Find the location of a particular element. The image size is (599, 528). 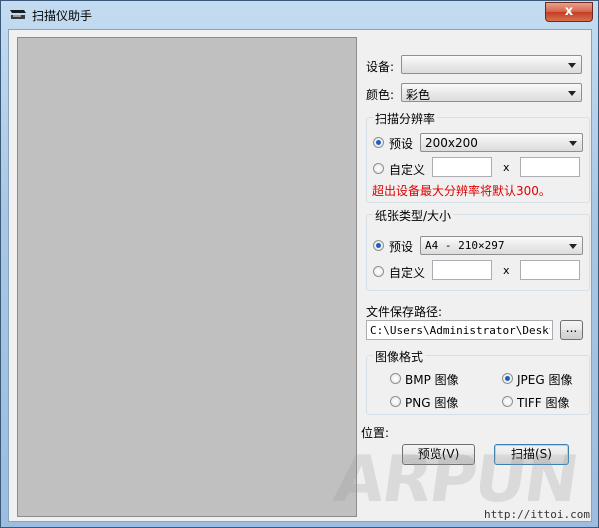

resolution-warning: 超出设备最大分辨率将默认300。 is located at coordinates (461, 191).